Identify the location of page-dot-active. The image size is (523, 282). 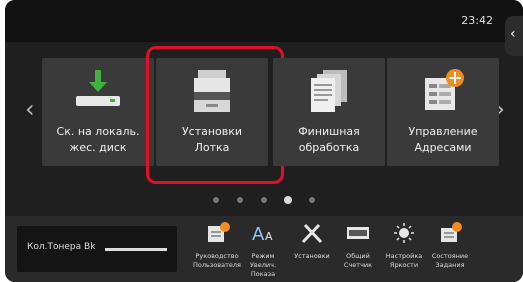
(288, 200).